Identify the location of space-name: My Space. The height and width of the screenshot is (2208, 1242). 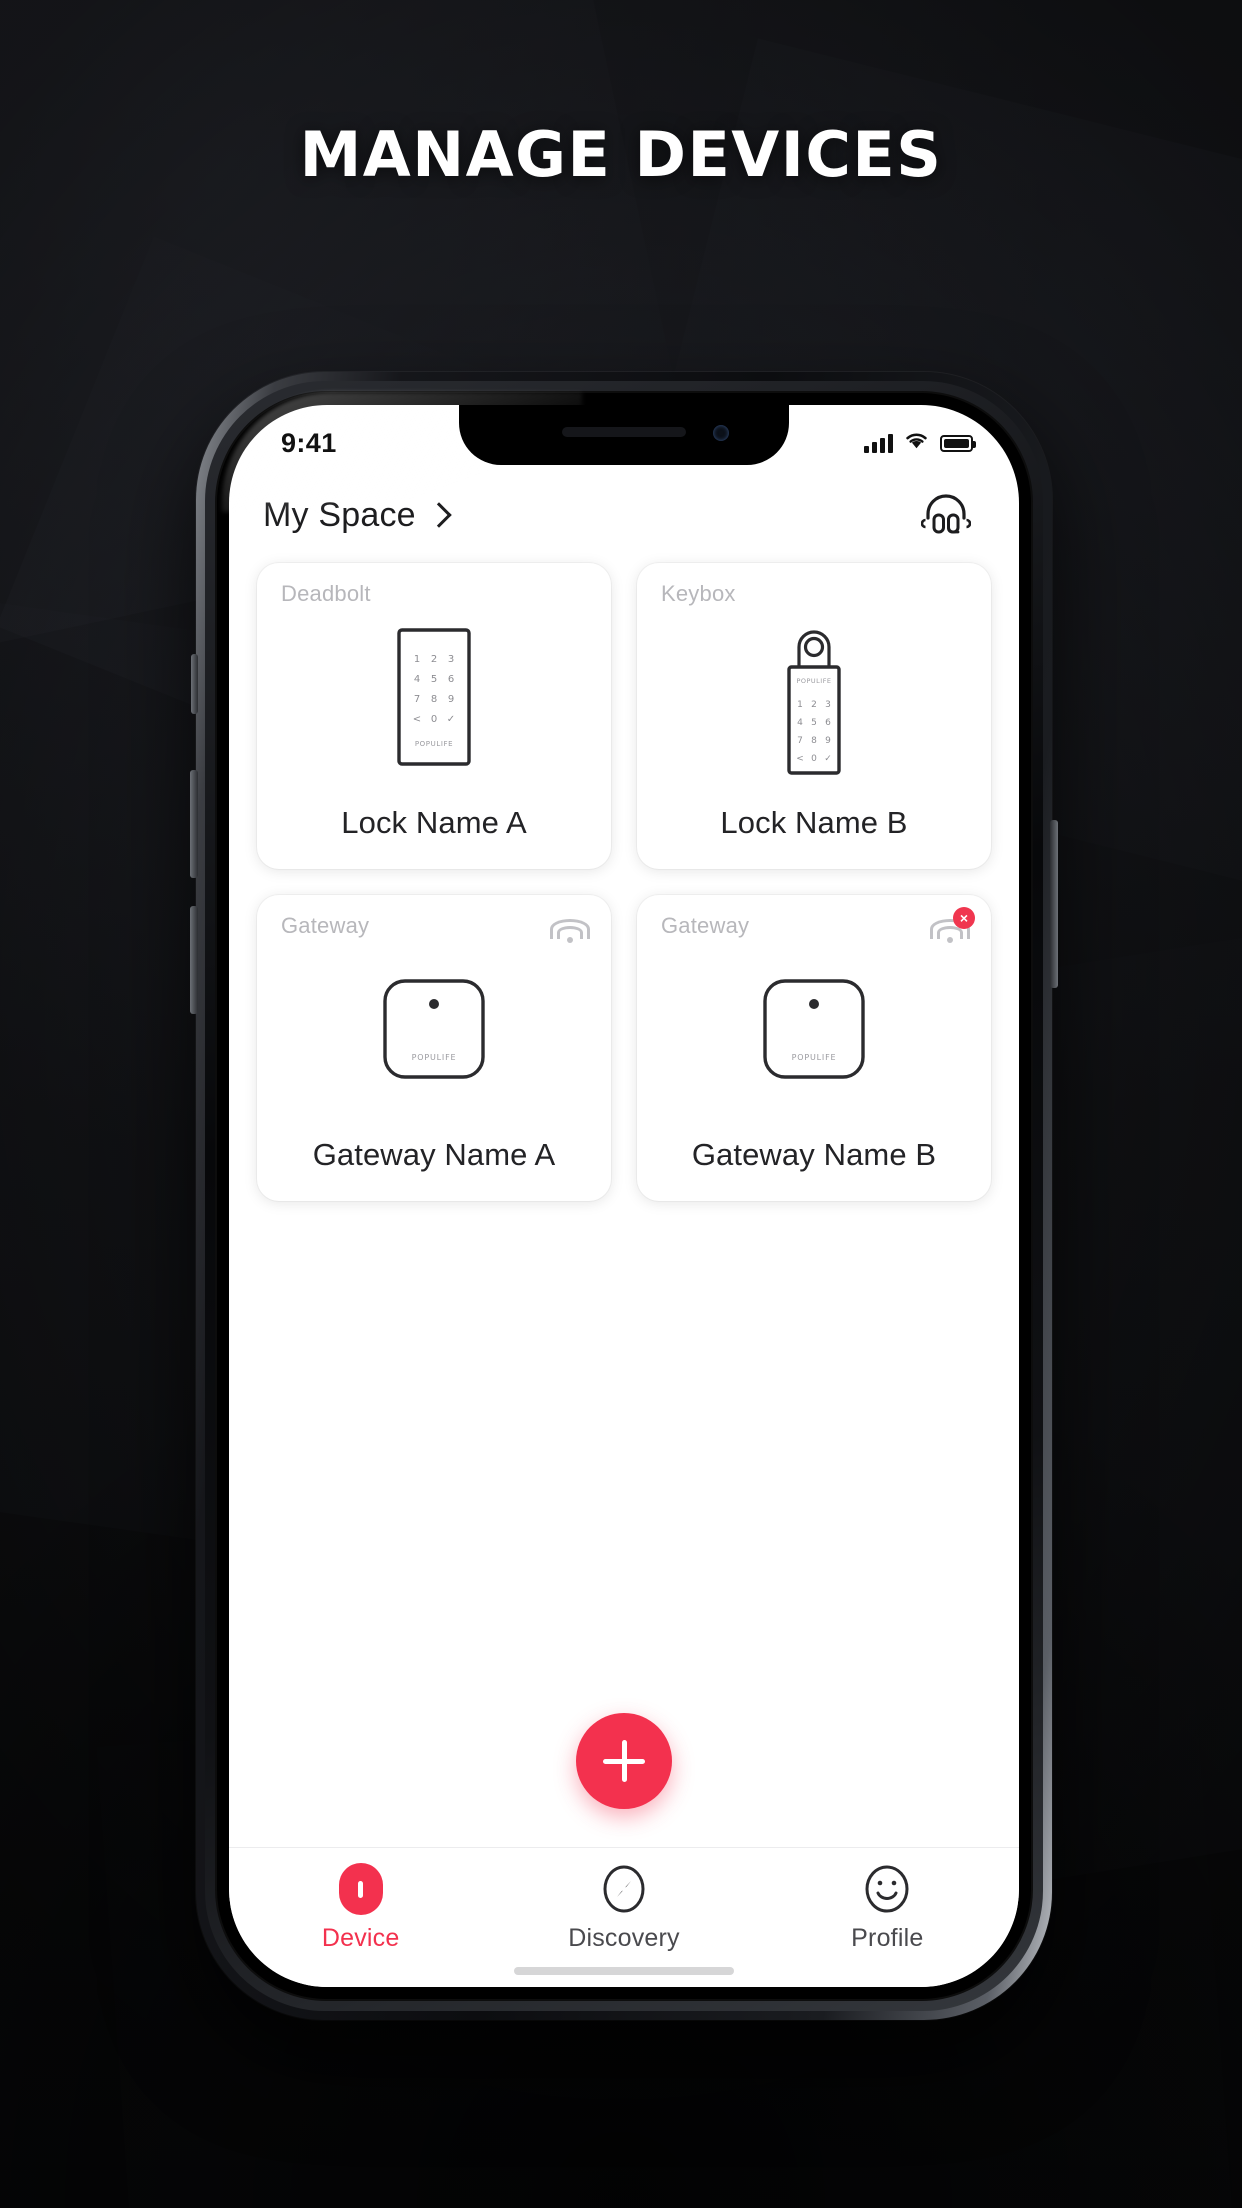
(339, 514).